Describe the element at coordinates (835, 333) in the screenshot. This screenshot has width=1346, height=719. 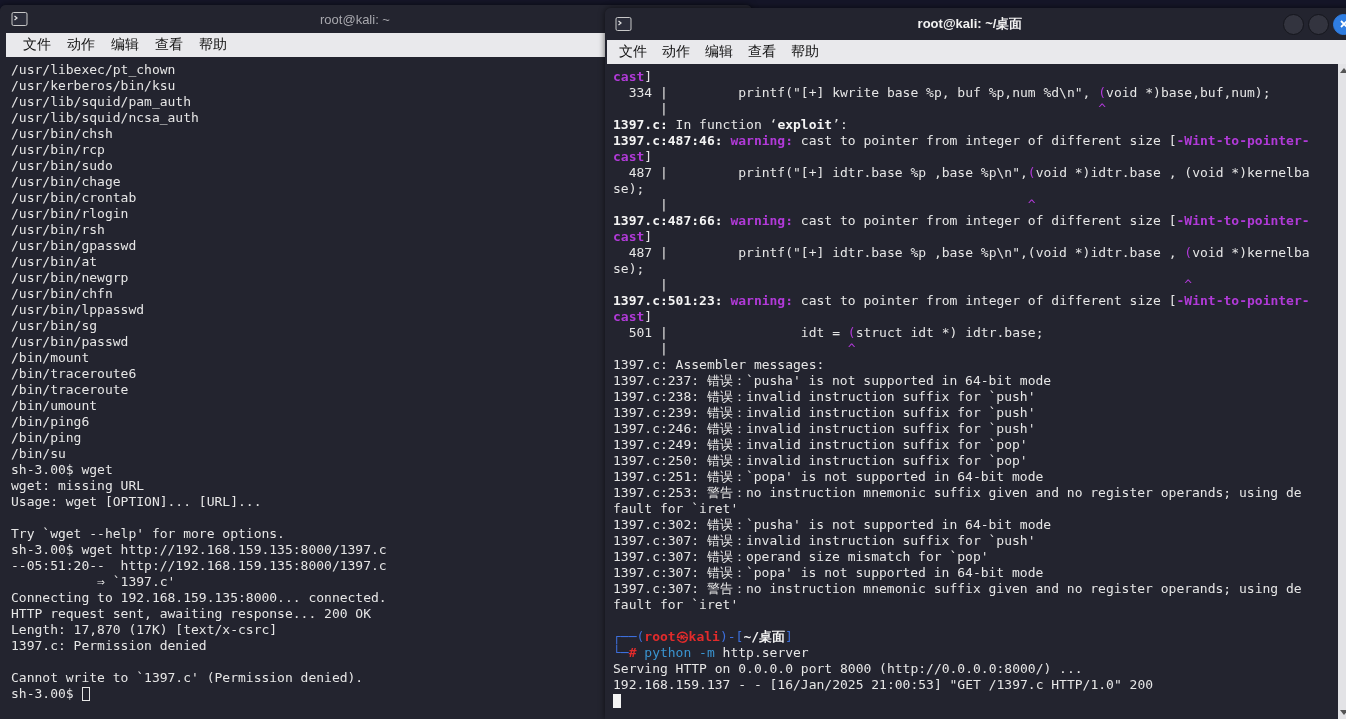
I see `terminal-line: 501 | idt = (struct idt *) idtr.base;` at that location.